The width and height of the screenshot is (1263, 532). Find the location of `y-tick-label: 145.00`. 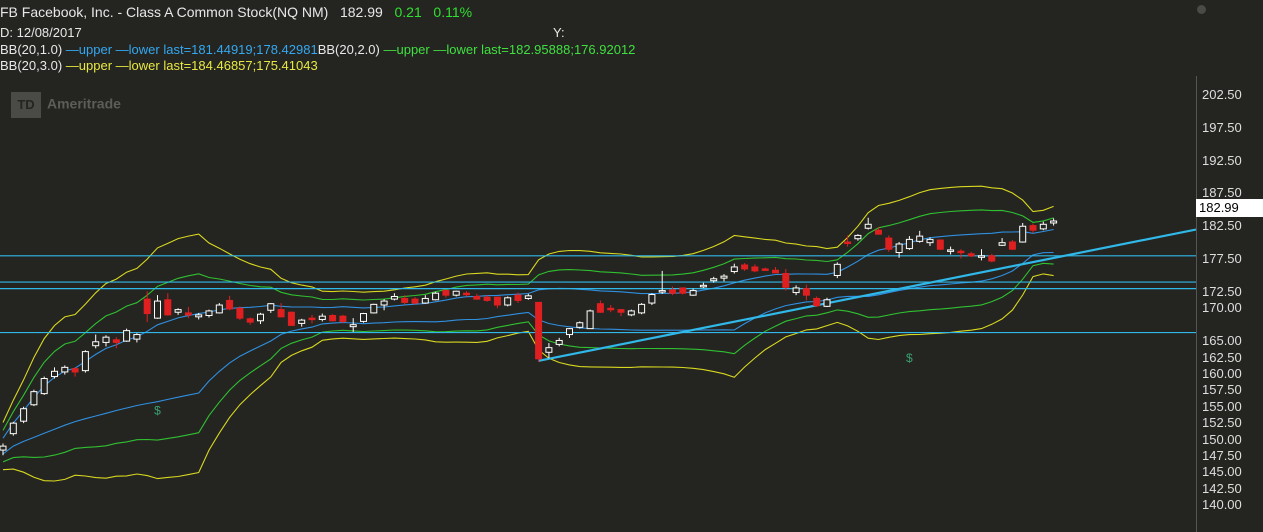

y-tick-label: 145.00 is located at coordinates (1222, 472).